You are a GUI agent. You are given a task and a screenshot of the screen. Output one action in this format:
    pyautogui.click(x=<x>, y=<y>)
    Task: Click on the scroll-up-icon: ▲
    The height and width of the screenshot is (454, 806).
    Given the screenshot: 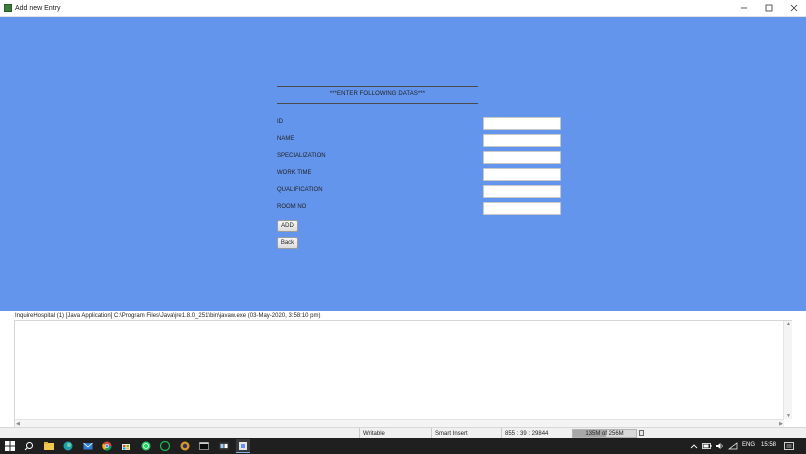 What is the action you would take?
    pyautogui.click(x=788, y=324)
    